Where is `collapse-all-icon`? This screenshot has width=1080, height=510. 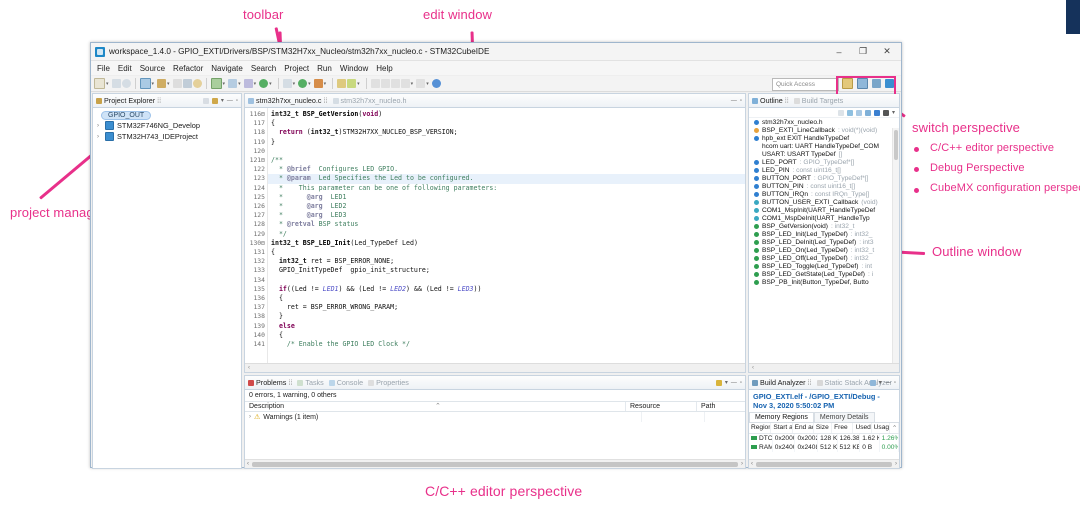
collapse-all-icon is located at coordinates (840, 112).